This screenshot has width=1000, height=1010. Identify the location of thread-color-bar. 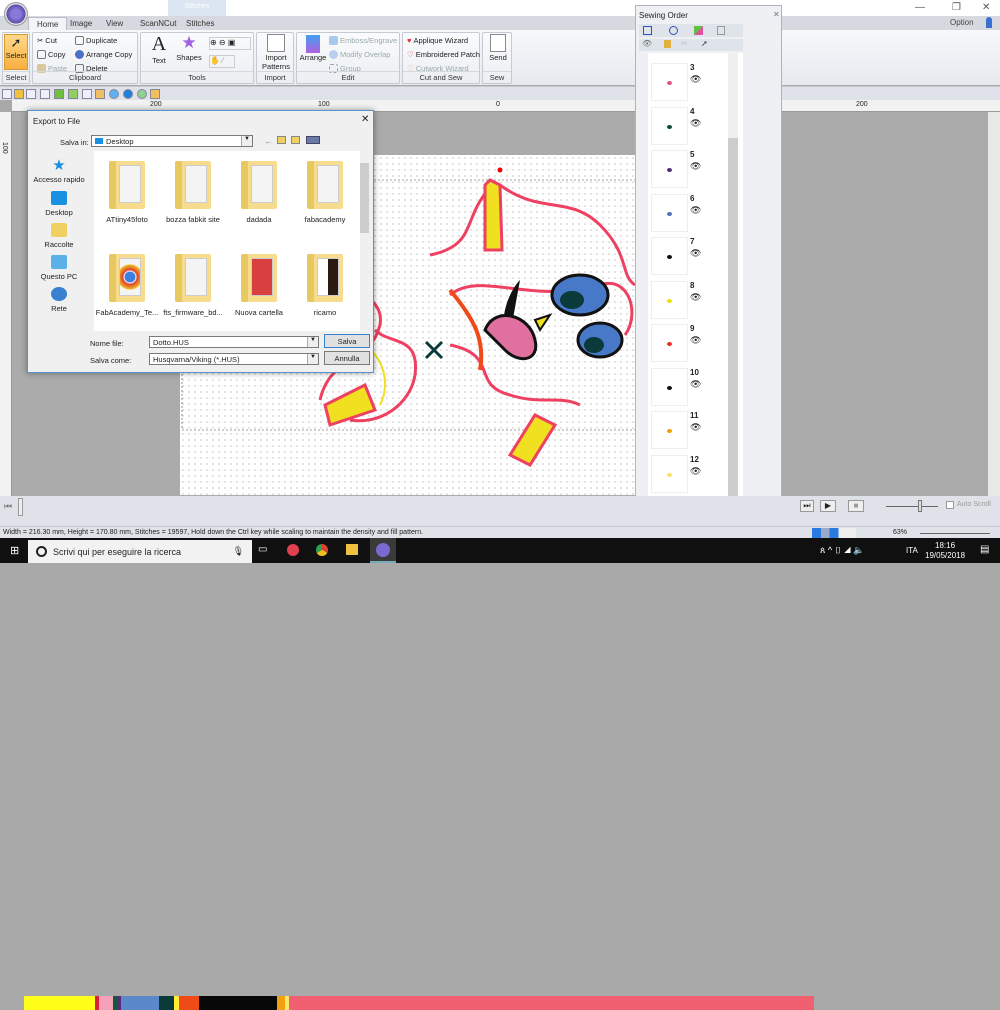
(419, 1003).